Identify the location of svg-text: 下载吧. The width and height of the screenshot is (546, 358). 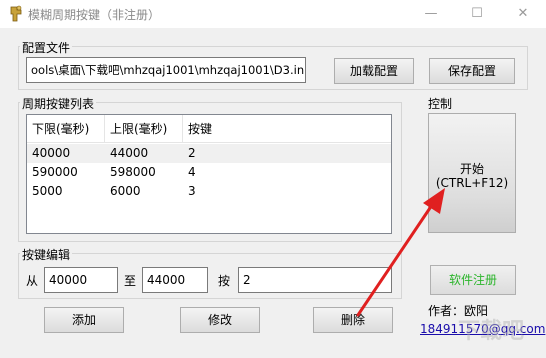
(491, 331).